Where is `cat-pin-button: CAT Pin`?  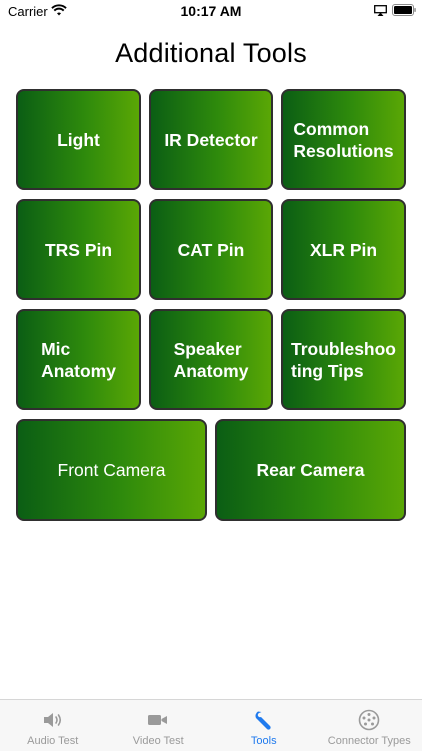
cat-pin-button: CAT Pin is located at coordinates (211, 249).